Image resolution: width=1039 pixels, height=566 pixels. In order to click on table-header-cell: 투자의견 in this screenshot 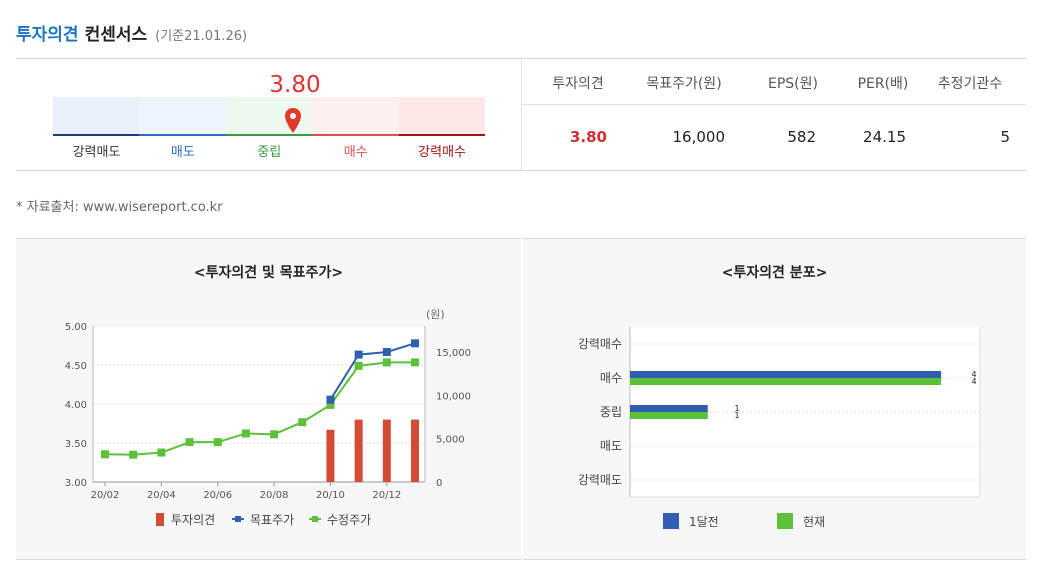, I will do `click(578, 84)`.